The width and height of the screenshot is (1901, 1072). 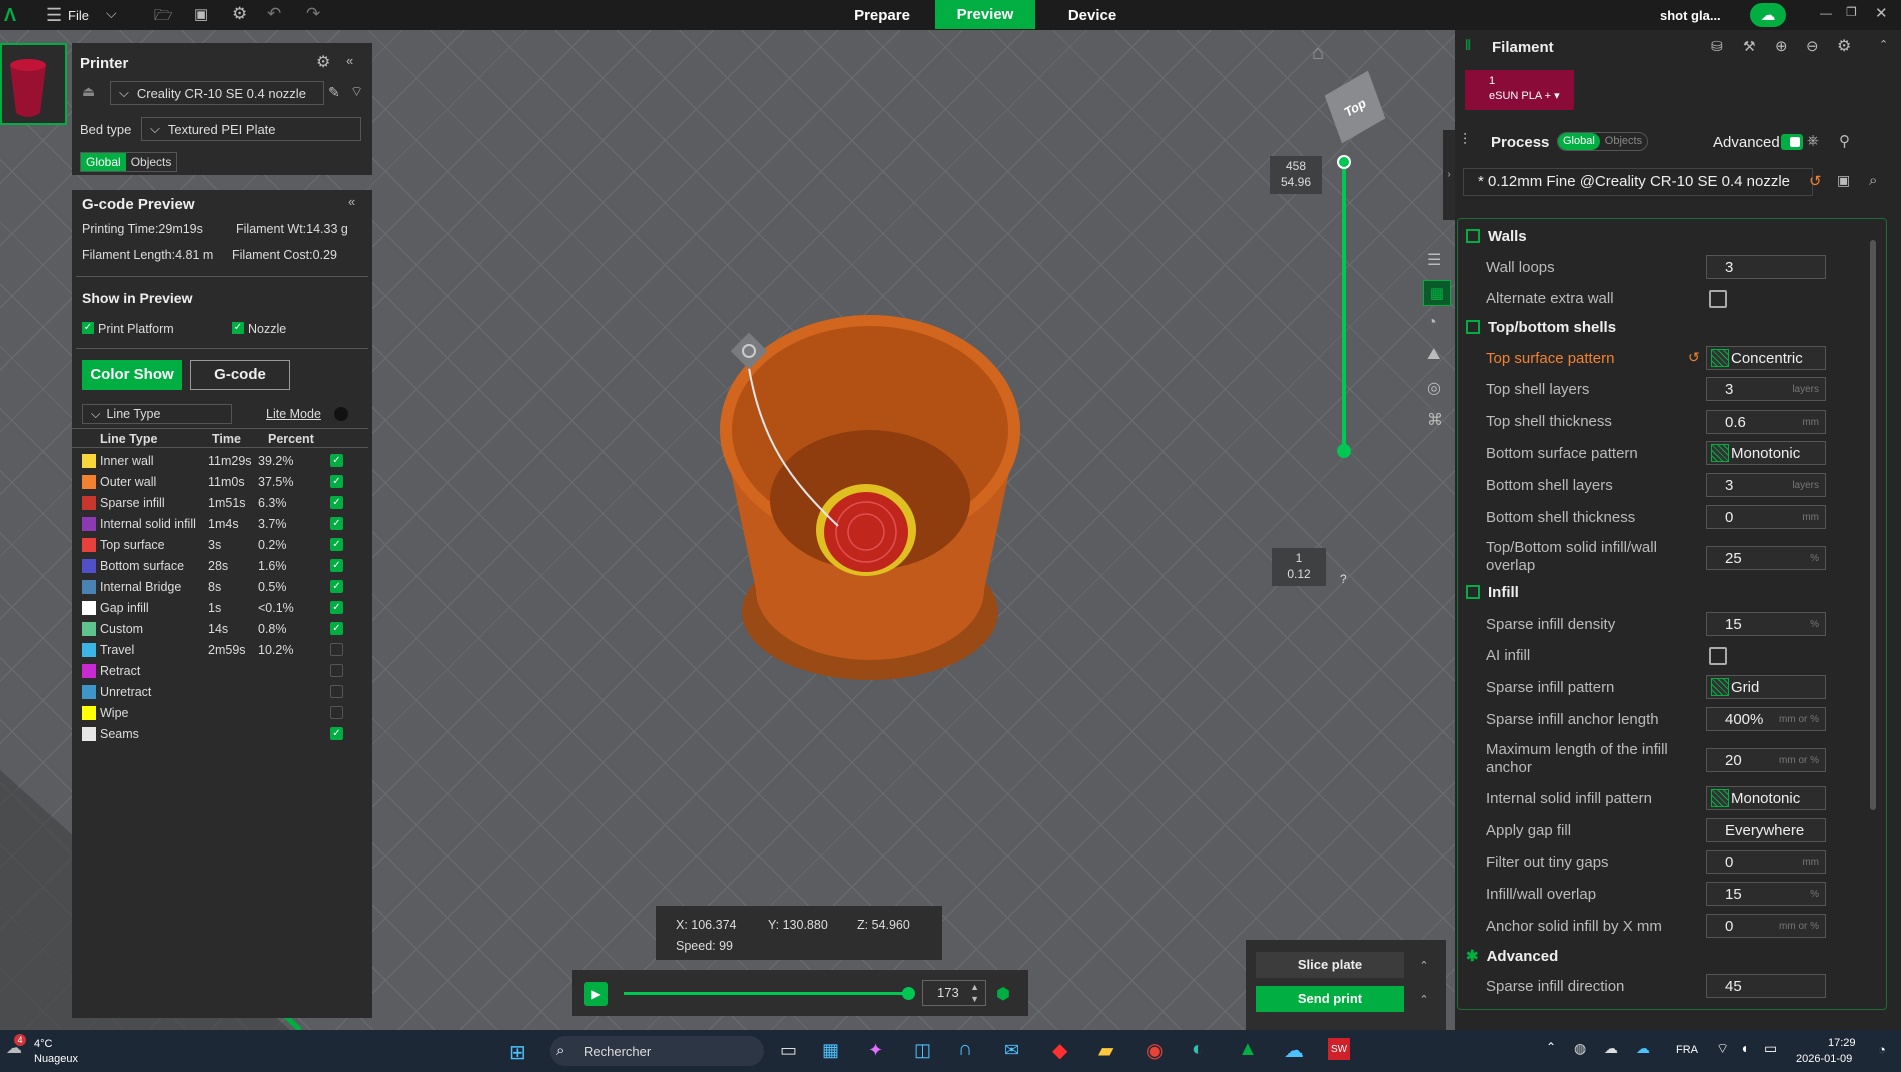 I want to click on speed-icon: ◔, so click(x=1432, y=323).